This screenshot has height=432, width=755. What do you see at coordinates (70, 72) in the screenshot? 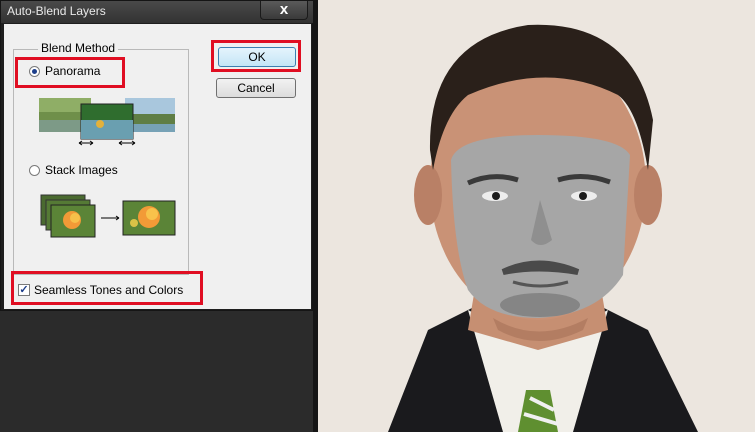
I see `panorama-highlight` at bounding box center [70, 72].